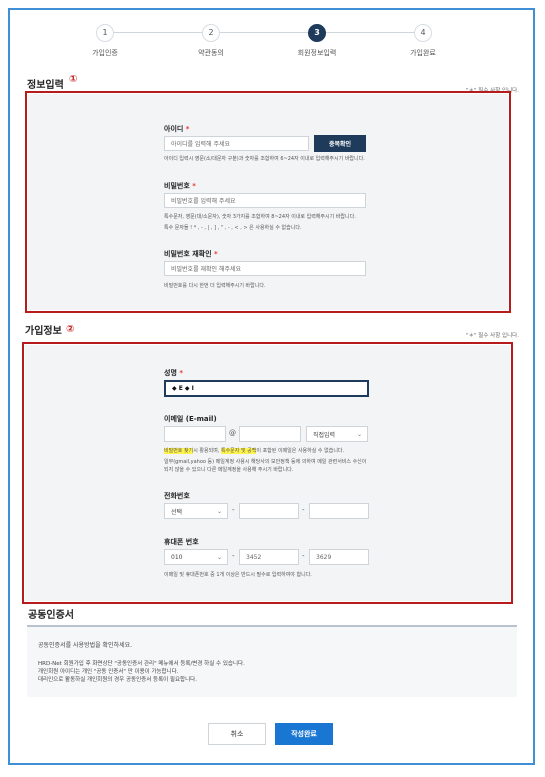 This screenshot has height=777, width=545. What do you see at coordinates (180, 186) in the screenshot?
I see `password-label: 비밀번호 *` at bounding box center [180, 186].